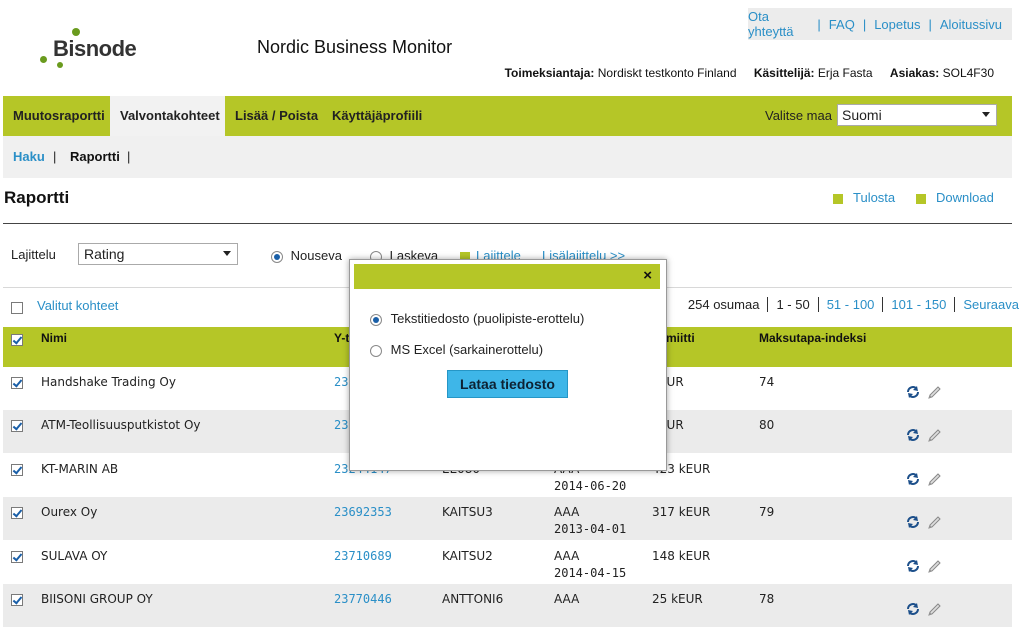  I want to click on credit-limit: 25 kEUR, so click(677, 599).